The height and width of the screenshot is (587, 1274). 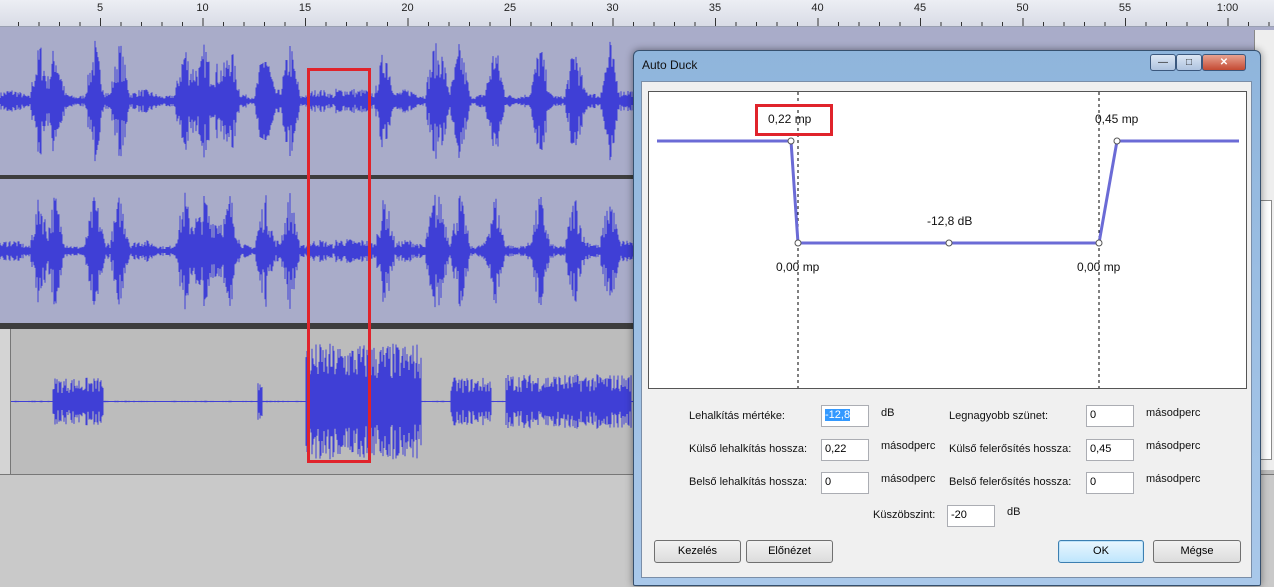 What do you see at coordinates (637, 13) in the screenshot?
I see `timeline-ruler: 5 10 15 20 25 30 35 40 45 50 55 1:00` at bounding box center [637, 13].